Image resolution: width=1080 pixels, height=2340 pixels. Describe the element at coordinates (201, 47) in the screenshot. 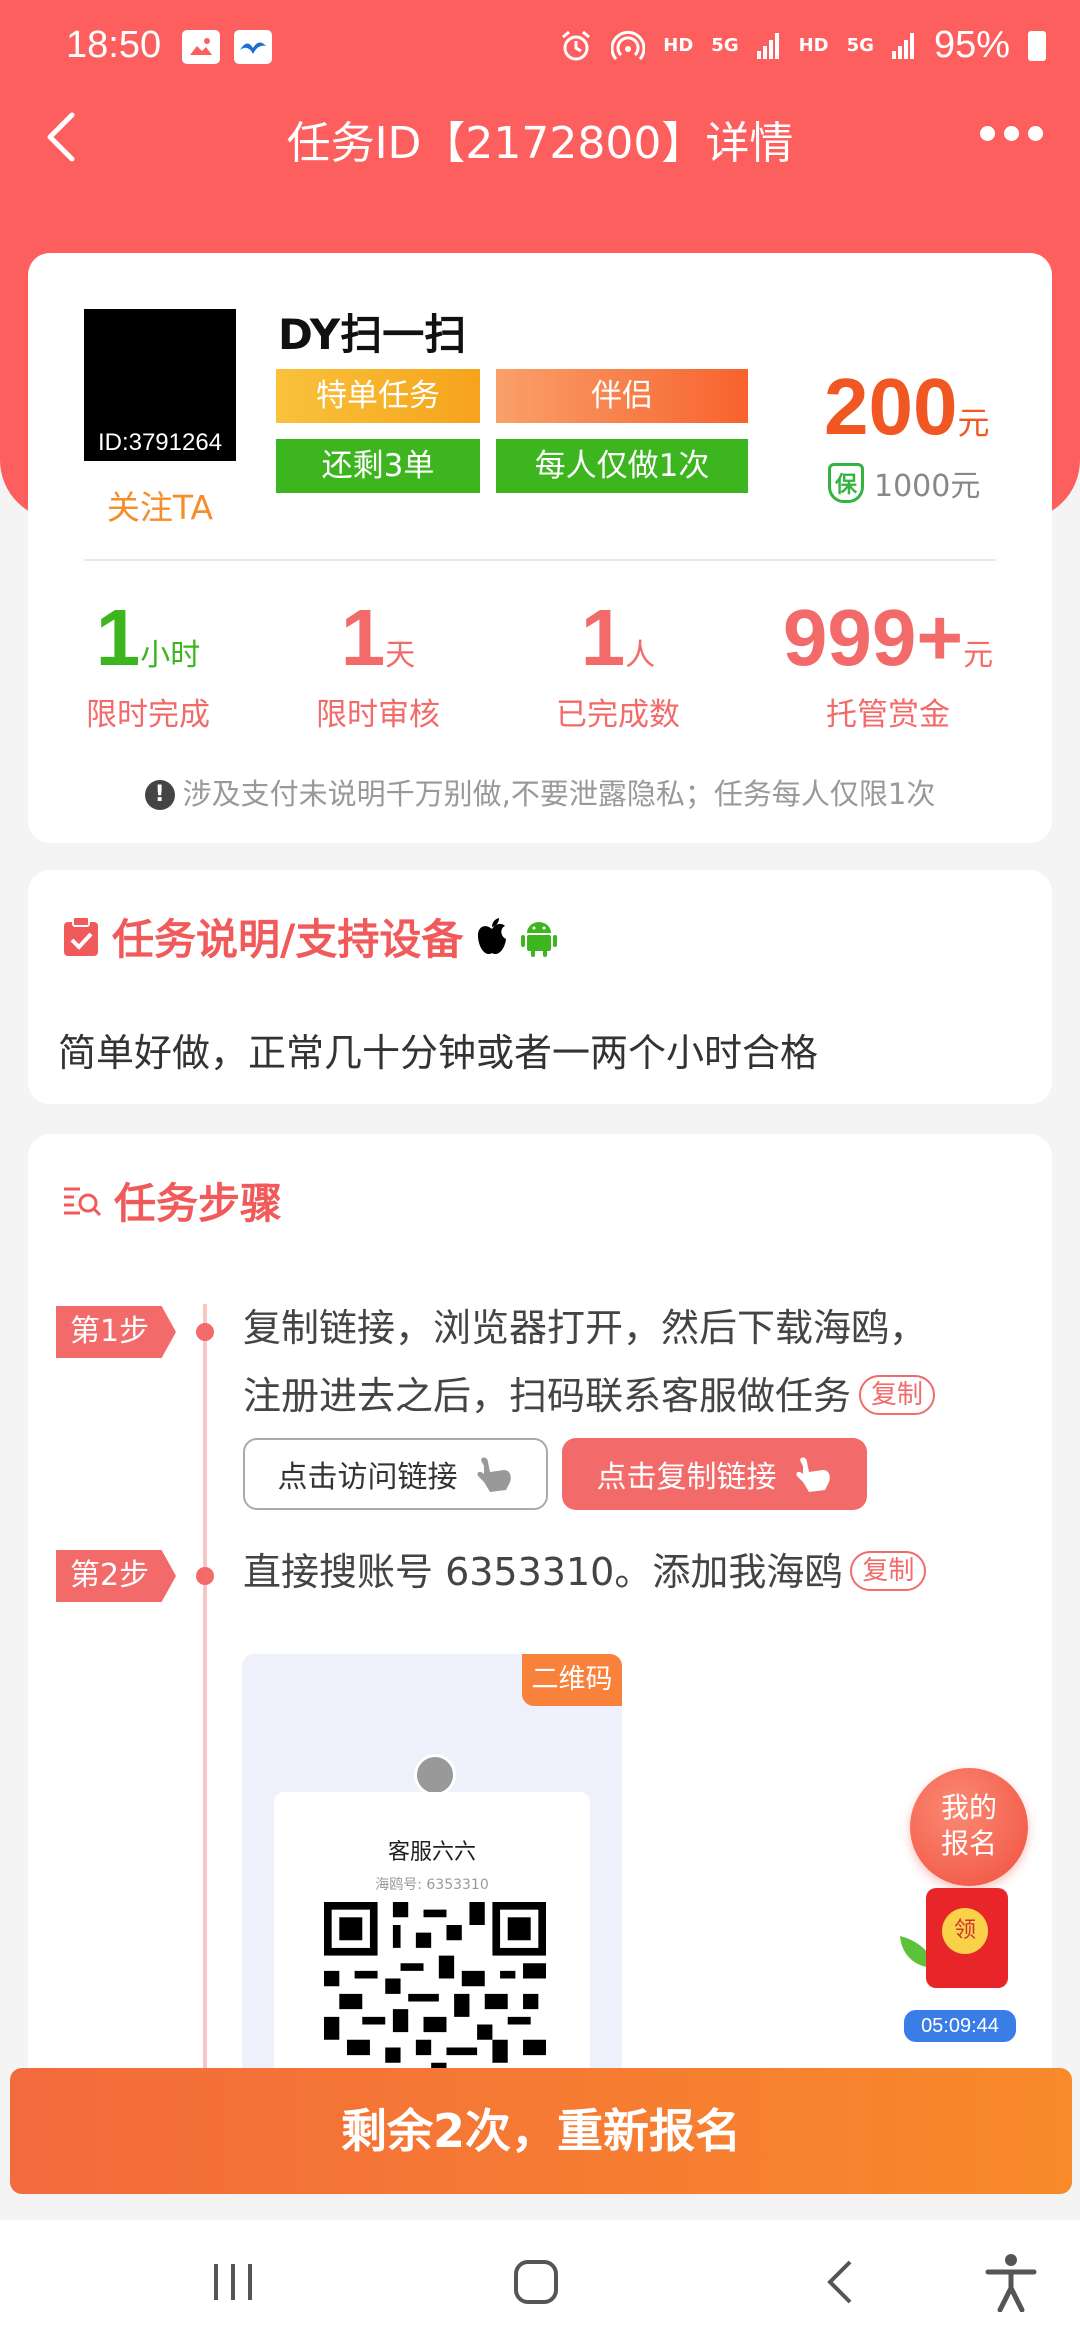

I see `gallery-icon` at that location.